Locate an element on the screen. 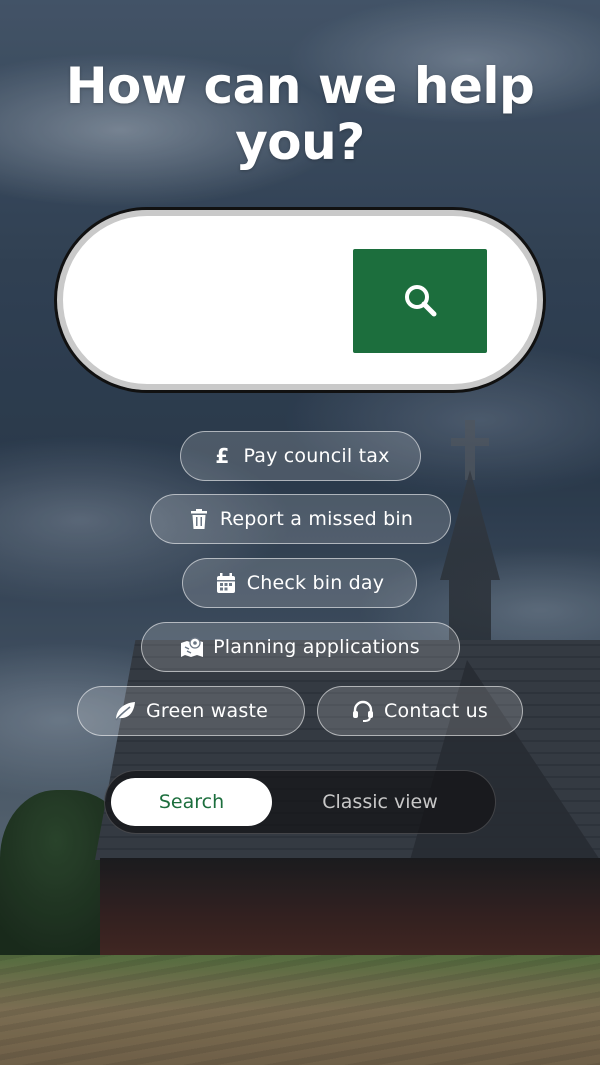 The height and width of the screenshot is (1065, 600). classic-view-tab: Classic view is located at coordinates (380, 802).